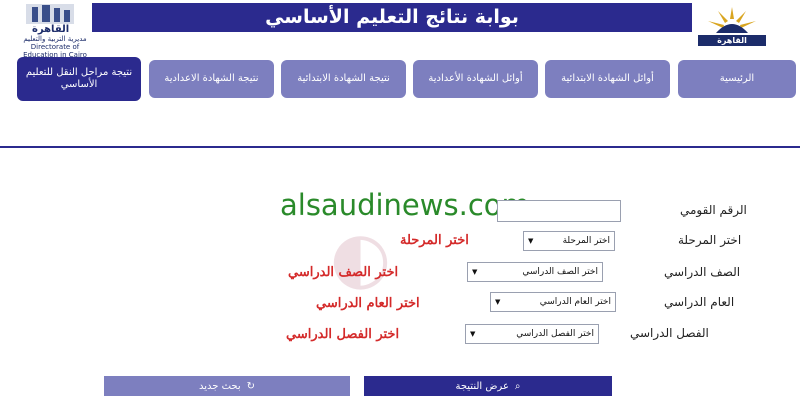  Describe the element at coordinates (343, 334) in the screenshot. I see `term-hint: اختر الفصل الدراسي` at that location.